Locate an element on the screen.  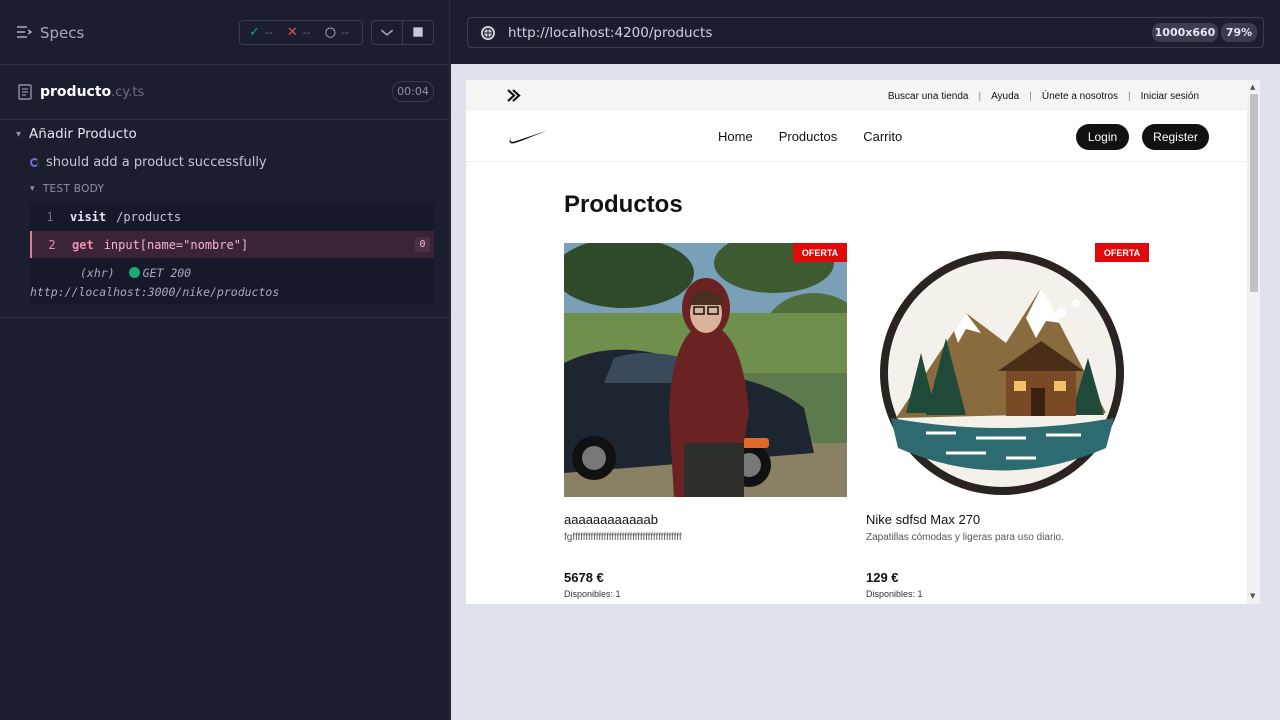
check-icon: ✓ is located at coordinates (254, 32).